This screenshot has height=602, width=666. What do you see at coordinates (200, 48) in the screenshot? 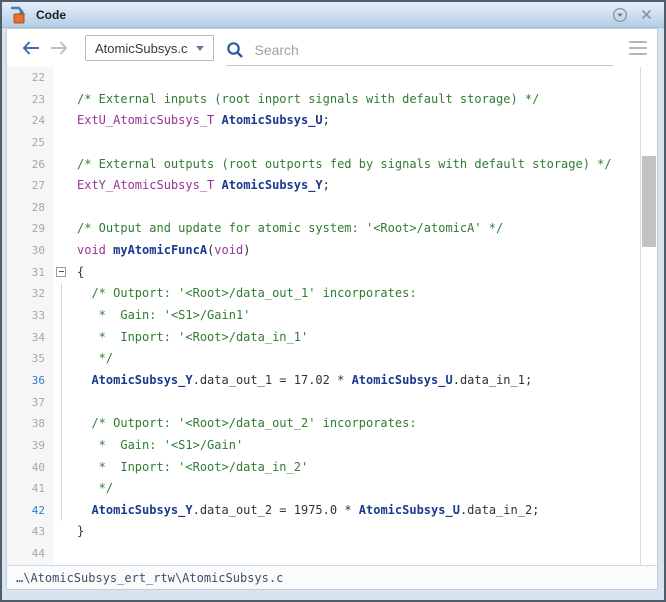
I see `chevron-down-icon` at bounding box center [200, 48].